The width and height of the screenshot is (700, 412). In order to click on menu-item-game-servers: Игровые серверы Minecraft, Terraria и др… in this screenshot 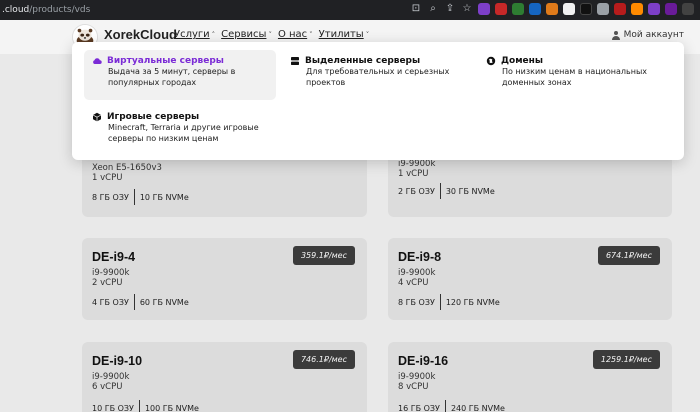, I will do `click(184, 131)`.